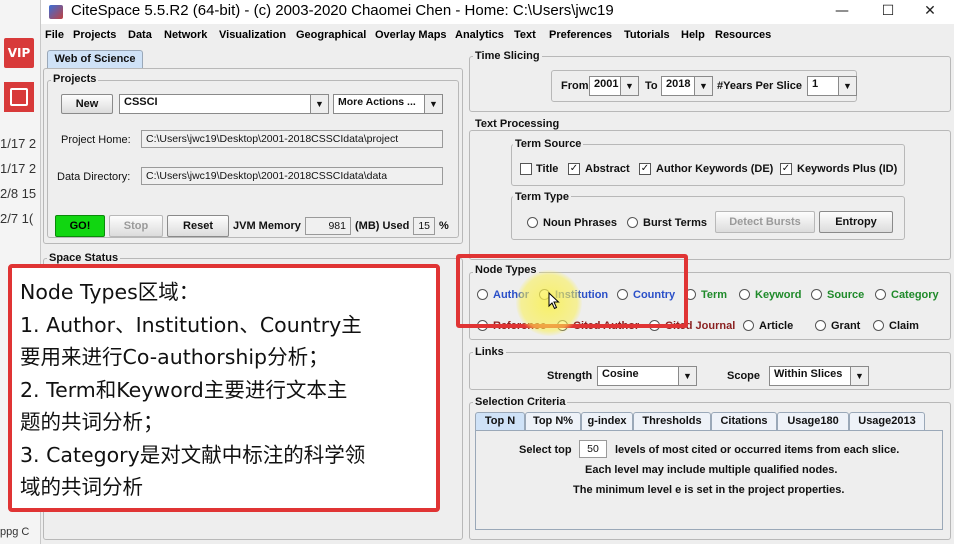  What do you see at coordinates (252, 35) in the screenshot?
I see `menu-visualization: Visualization` at bounding box center [252, 35].